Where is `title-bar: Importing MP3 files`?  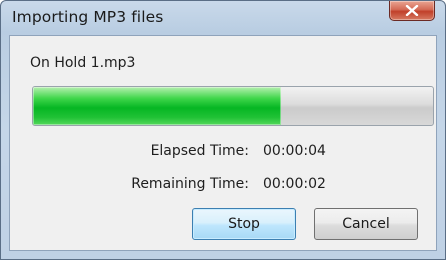 title-bar: Importing MP3 files is located at coordinates (223, 18).